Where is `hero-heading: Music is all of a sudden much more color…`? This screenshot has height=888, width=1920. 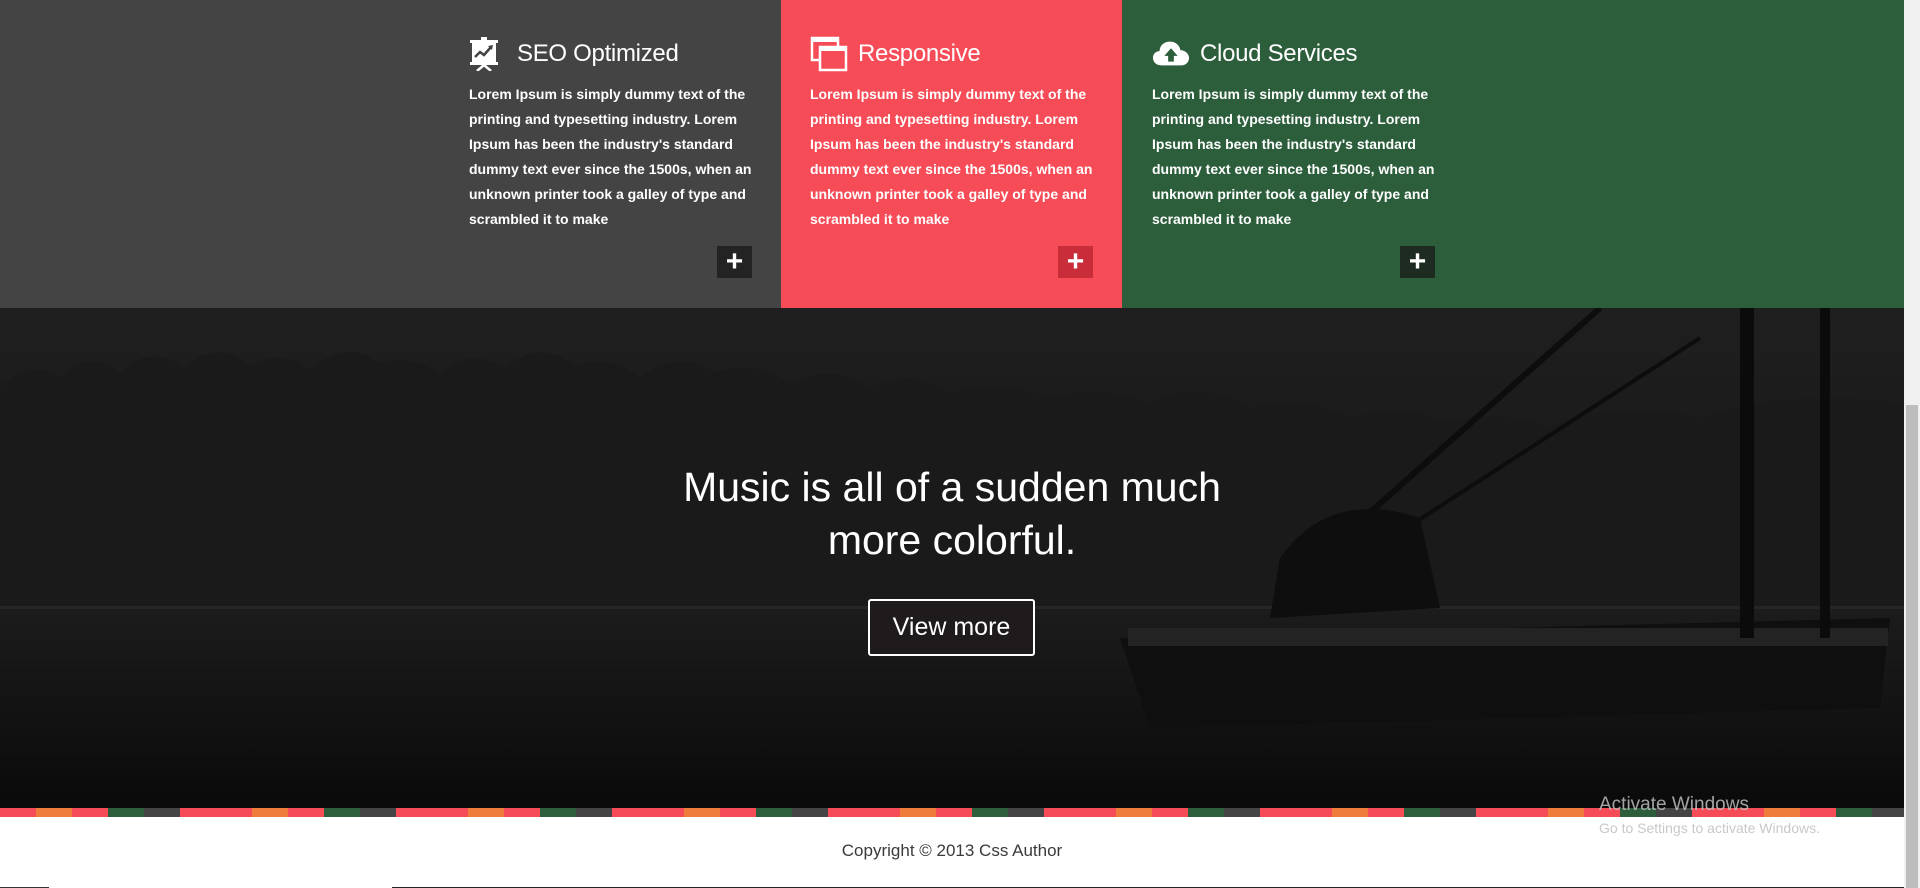
hero-heading: Music is all of a sudden much more color… is located at coordinates (952, 514).